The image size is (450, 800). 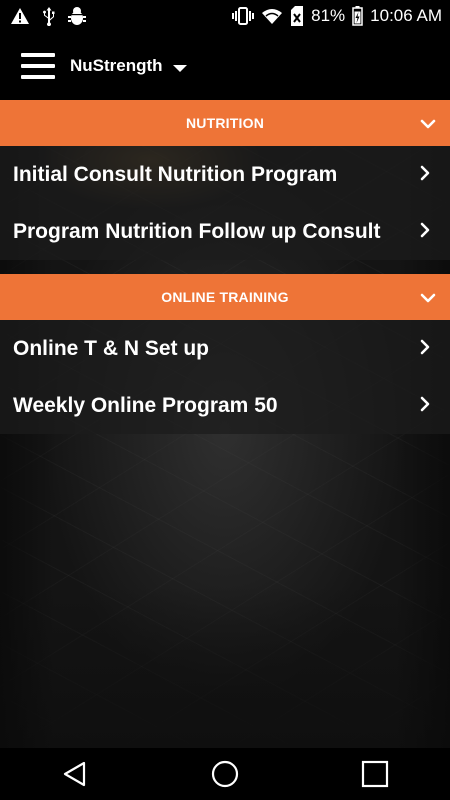 I want to click on list-item: Weekly Online Program 50, so click(x=225, y=405).